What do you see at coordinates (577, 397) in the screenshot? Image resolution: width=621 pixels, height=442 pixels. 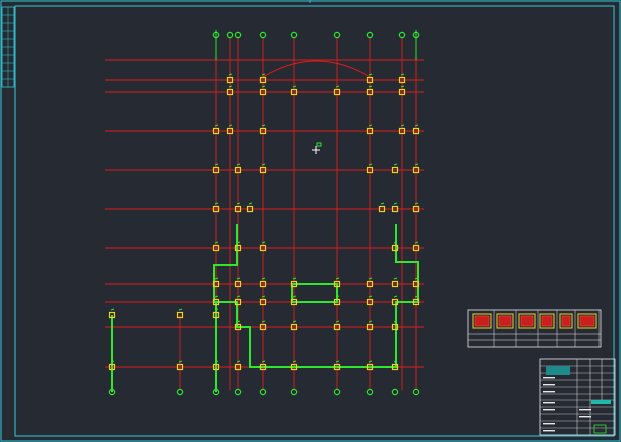 I see `title-block` at bounding box center [577, 397].